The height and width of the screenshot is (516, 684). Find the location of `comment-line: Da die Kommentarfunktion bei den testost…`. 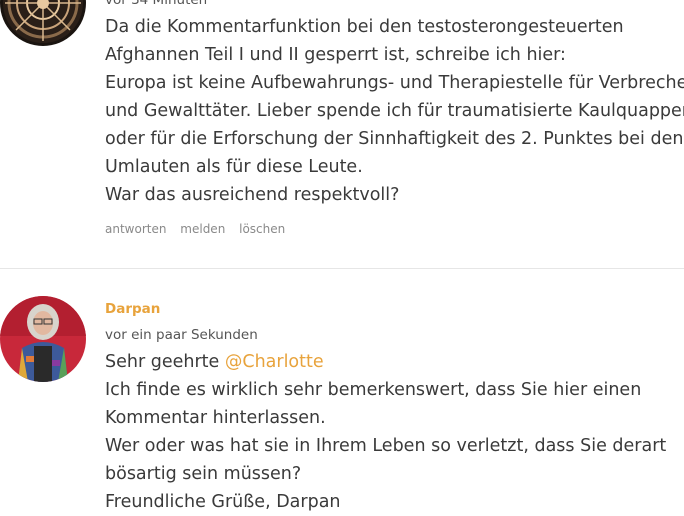

comment-line: Da die Kommentarfunktion bei den testost… is located at coordinates (364, 27).